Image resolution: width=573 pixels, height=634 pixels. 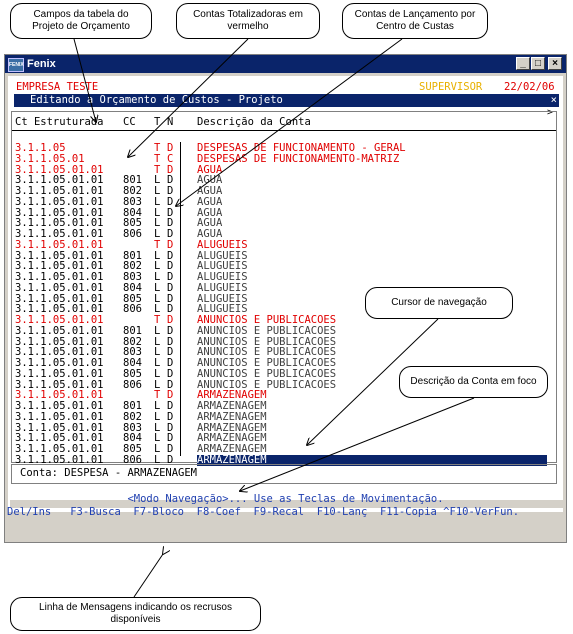 What do you see at coordinates (16, 65) in the screenshot?
I see `fenix-app-icon: FENIX` at bounding box center [16, 65].